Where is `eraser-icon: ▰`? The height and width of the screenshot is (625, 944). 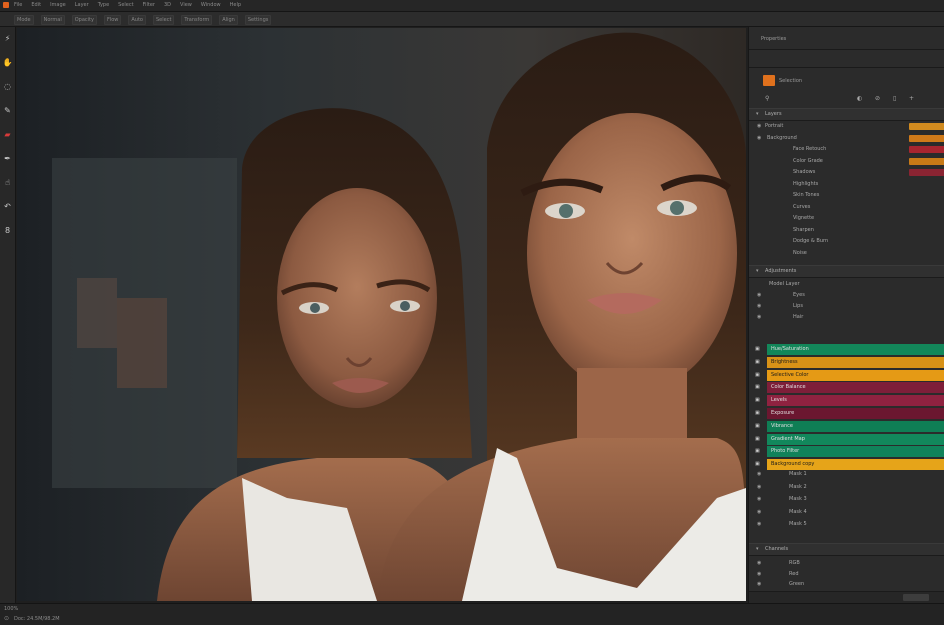
eraser-icon: ▰ is located at coordinates (7, 134).